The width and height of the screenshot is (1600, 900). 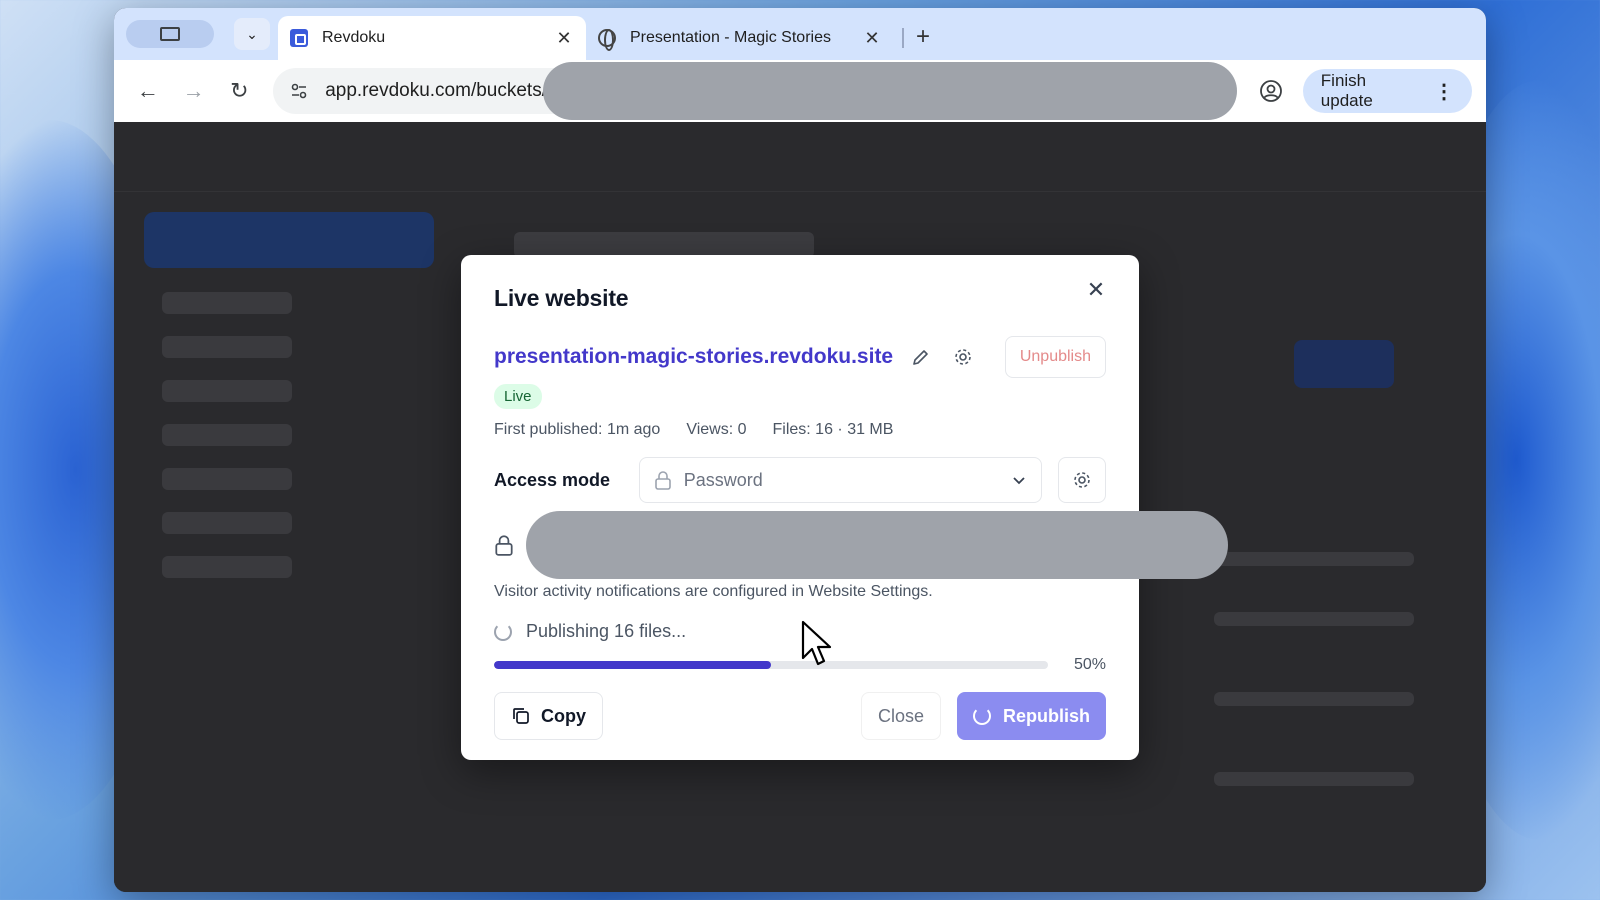 I want to click on tab-divider, so click(x=903, y=38).